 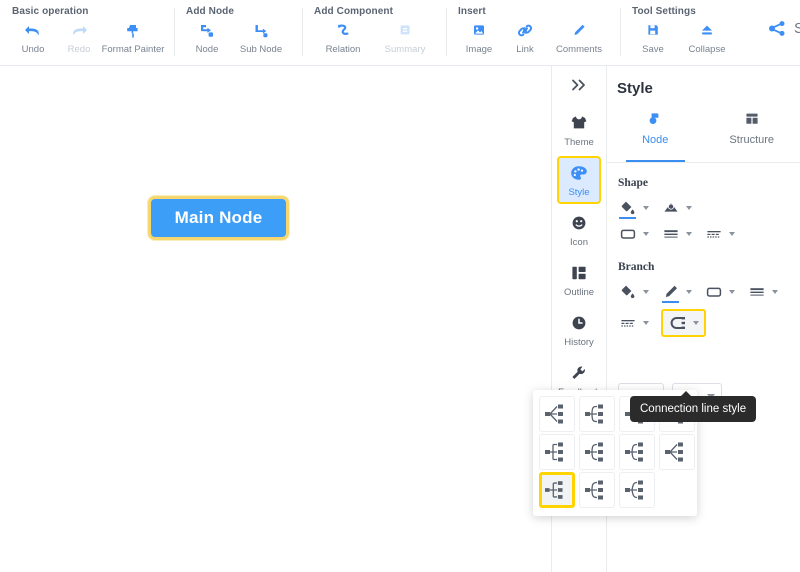 What do you see at coordinates (79, 31) in the screenshot?
I see `redo-icon` at bounding box center [79, 31].